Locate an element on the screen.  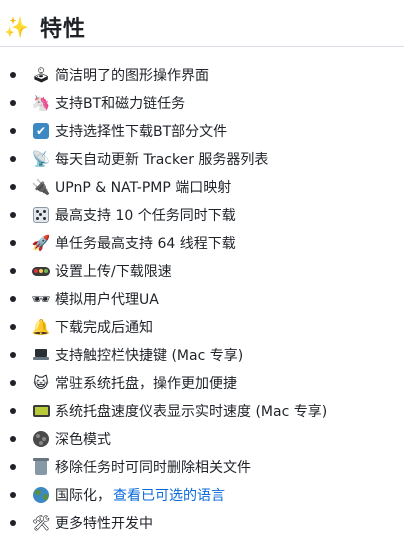
list-item: 🛠 更多特性开发中 is located at coordinates (207, 523).